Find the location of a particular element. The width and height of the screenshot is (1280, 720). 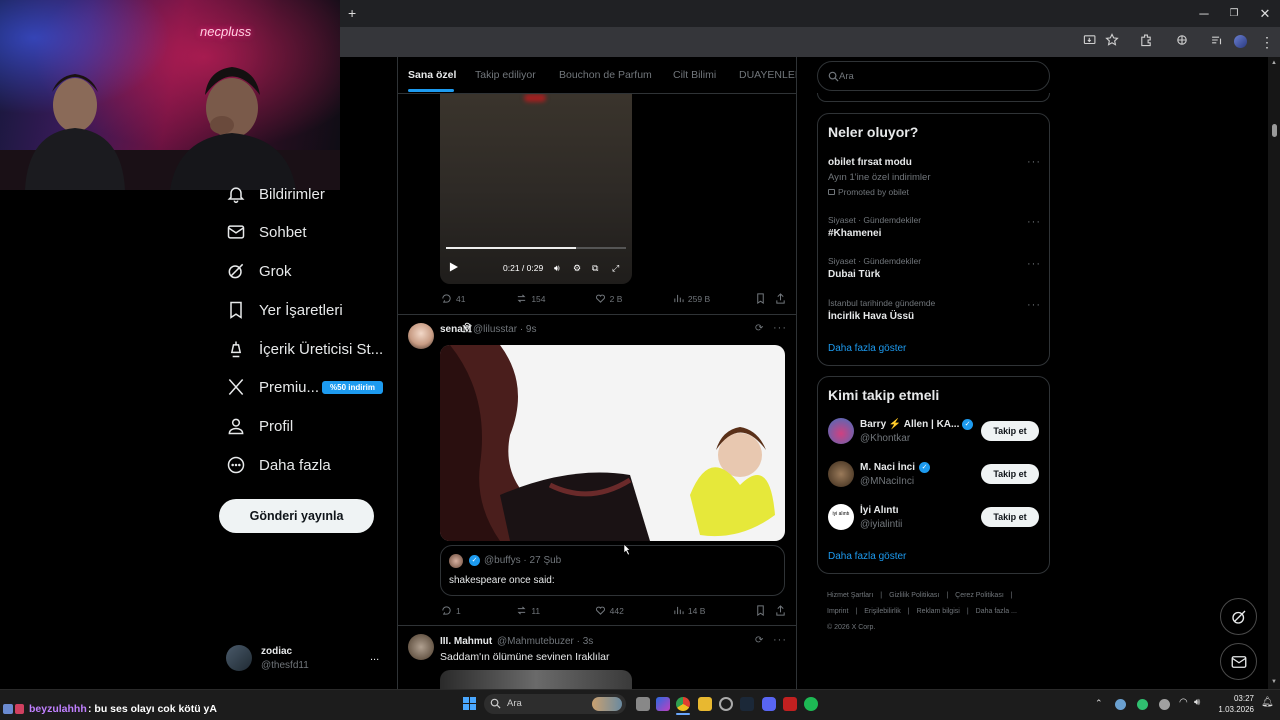

sidebar-item-chat: Sohbet is located at coordinates (266, 232).